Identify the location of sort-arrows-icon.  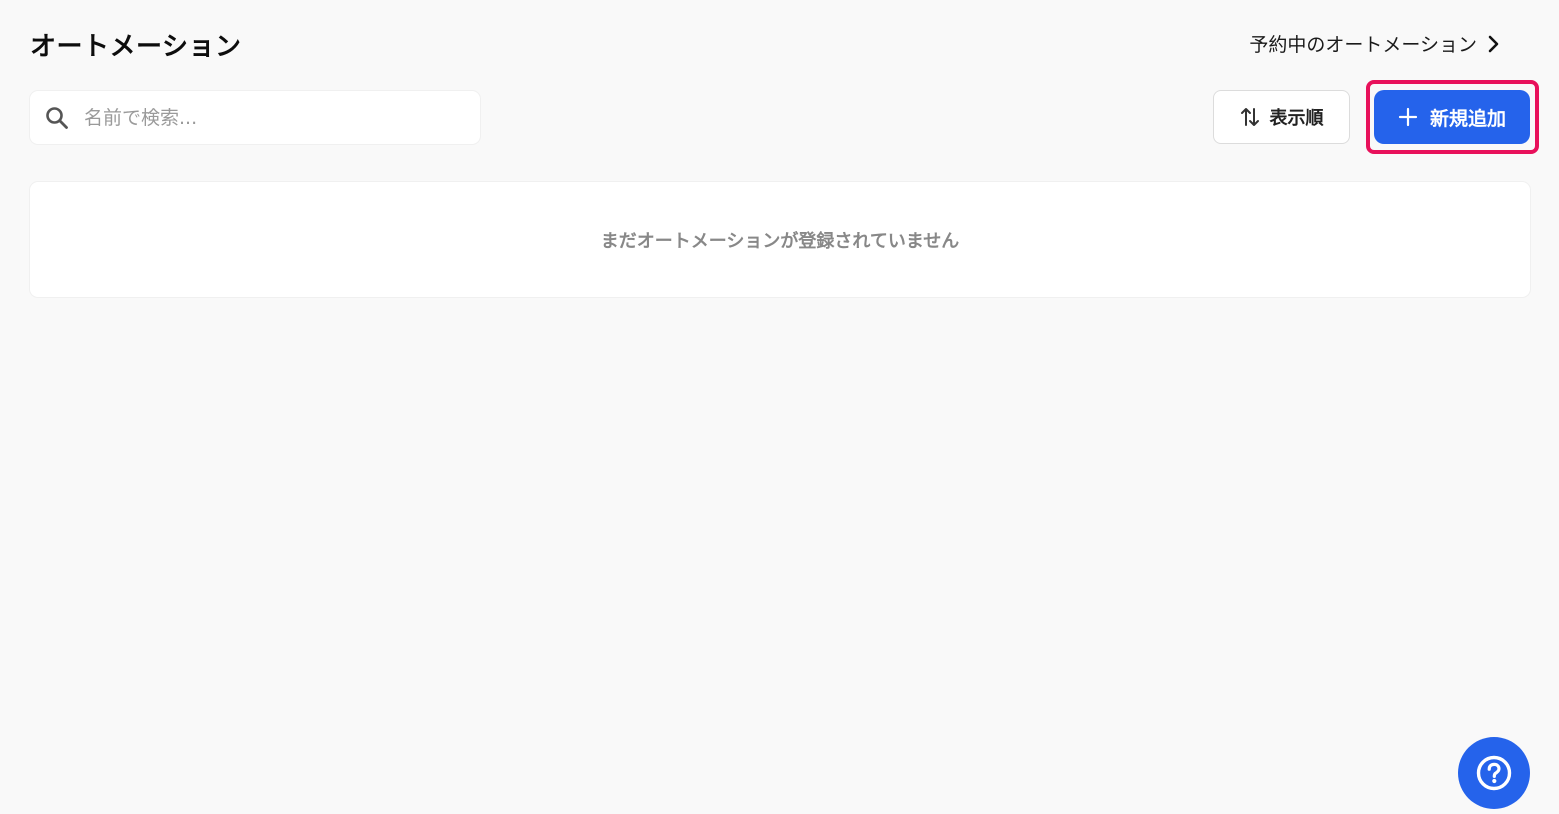
(1250, 117).